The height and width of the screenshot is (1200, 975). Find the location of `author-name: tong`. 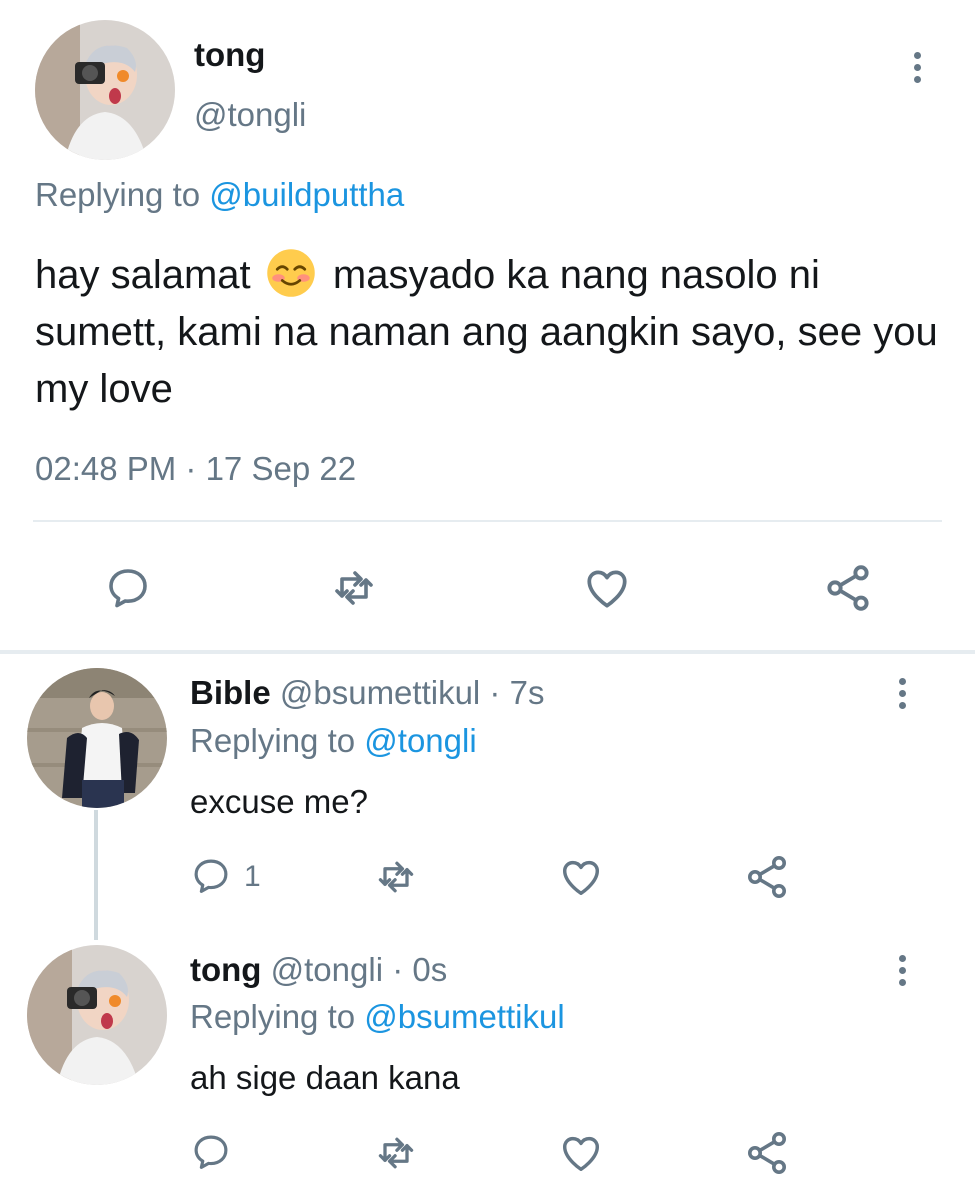

author-name: tong is located at coordinates (229, 55).